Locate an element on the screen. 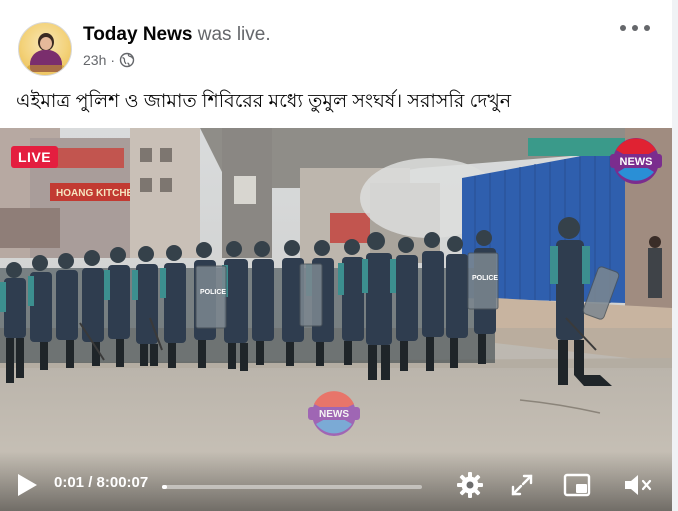 This screenshot has height=511, width=678. page-name-link: Today News is located at coordinates (137, 34).